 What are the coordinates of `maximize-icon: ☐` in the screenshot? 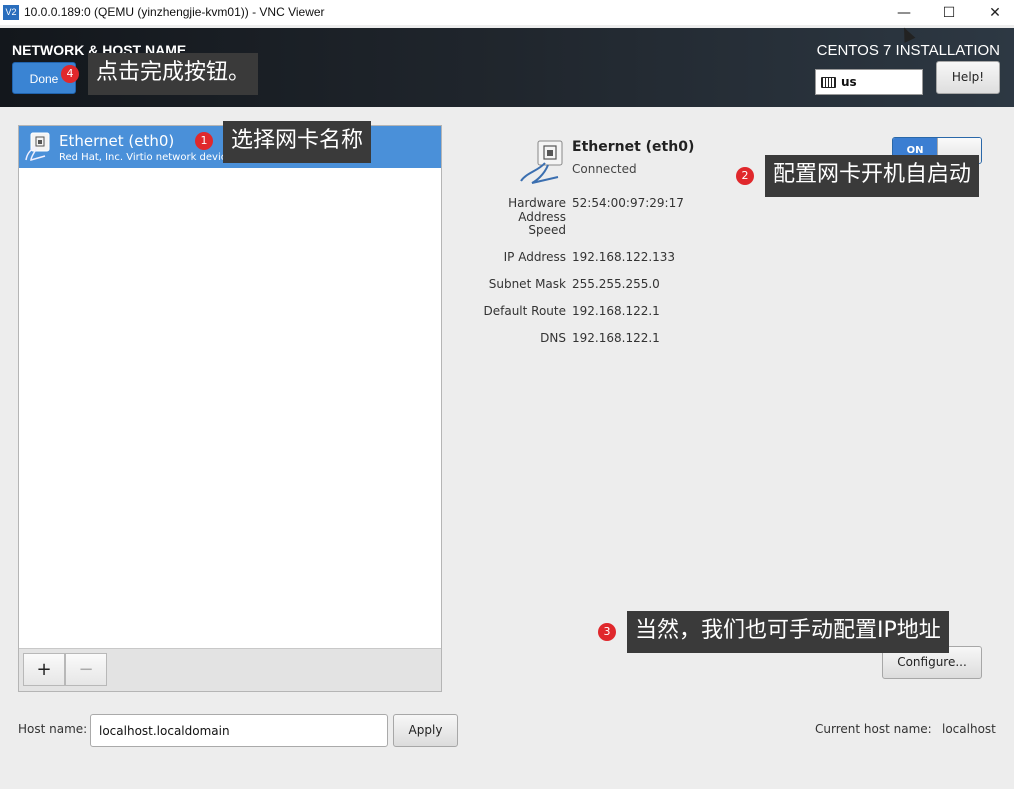 It's located at (949, 13).